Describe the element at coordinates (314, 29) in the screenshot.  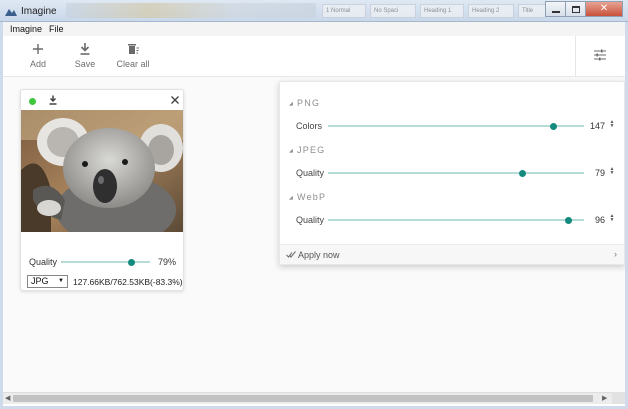
I see `menu-bar: Imagine File` at that location.